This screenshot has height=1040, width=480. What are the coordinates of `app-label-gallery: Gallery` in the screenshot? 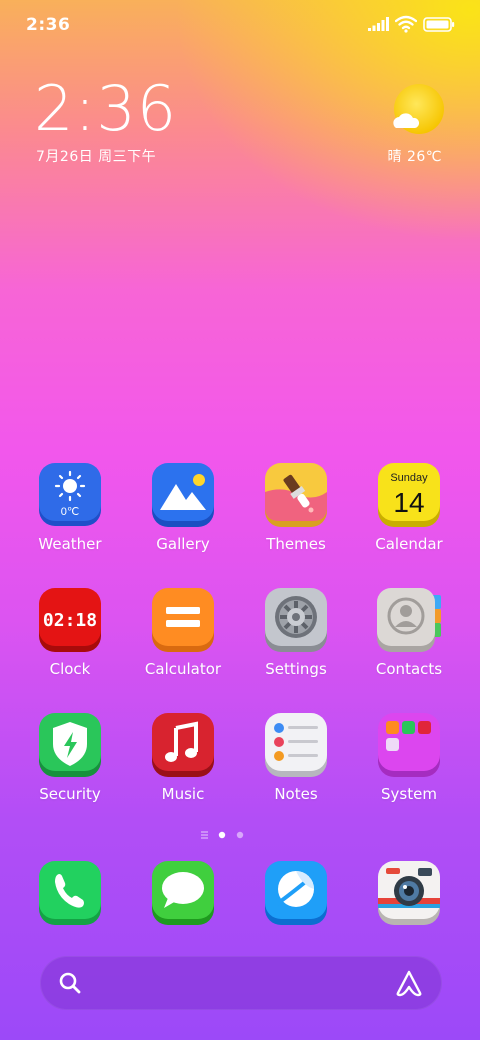 It's located at (183, 544).